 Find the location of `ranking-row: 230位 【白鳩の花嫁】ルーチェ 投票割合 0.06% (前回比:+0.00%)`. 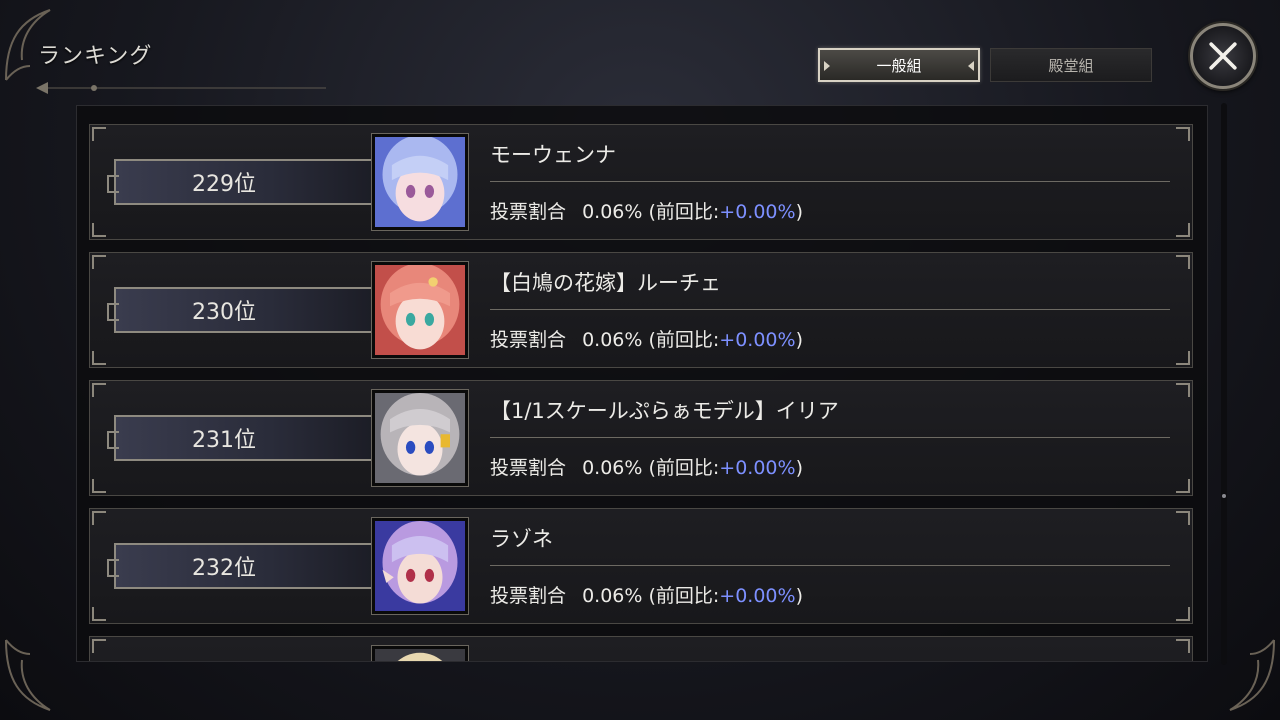

ranking-row: 230位 【白鳩の花嫁】ルーチェ 投票割合 0.06% (前回比:+0.00%) is located at coordinates (641, 310).